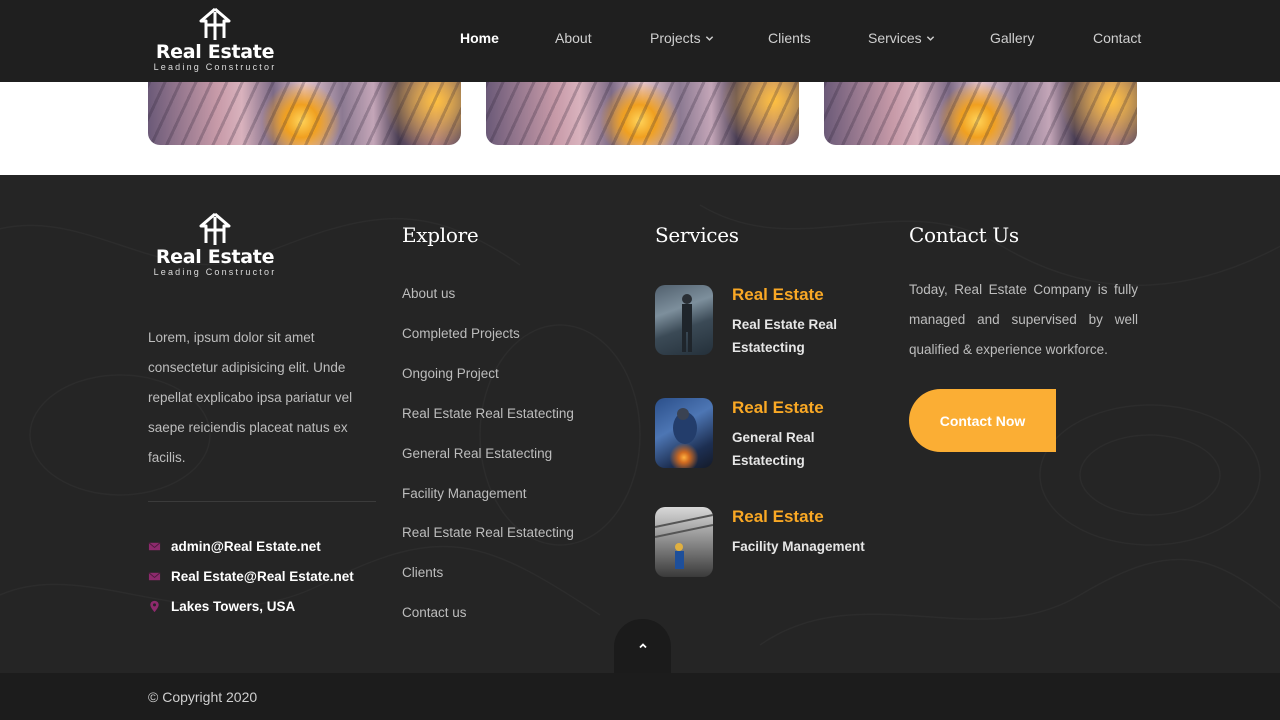 The width and height of the screenshot is (1280, 720). I want to click on contact-address: Lakes Towers, USA, so click(221, 606).